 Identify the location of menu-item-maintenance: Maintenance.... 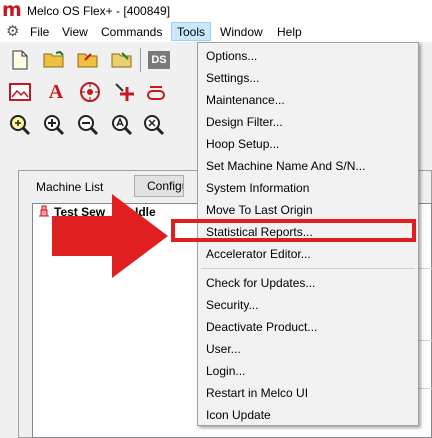
(245, 100).